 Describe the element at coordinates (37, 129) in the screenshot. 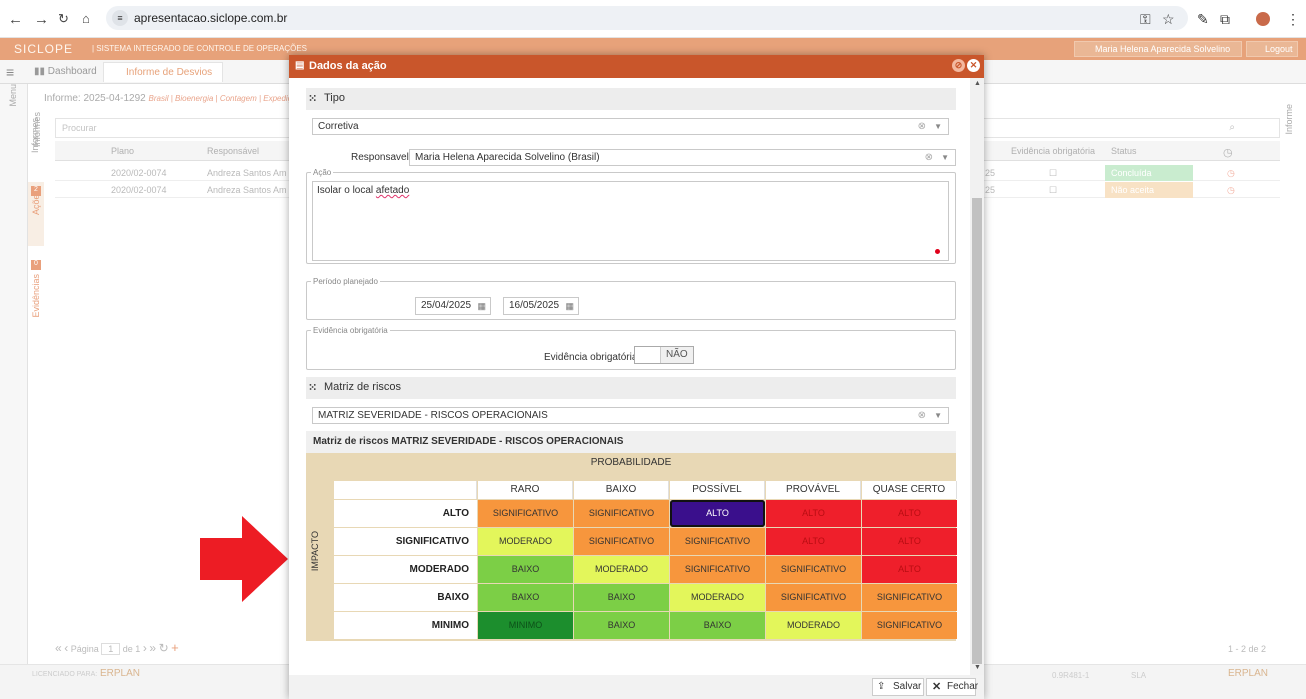

I see `informes-tab: Informes` at that location.